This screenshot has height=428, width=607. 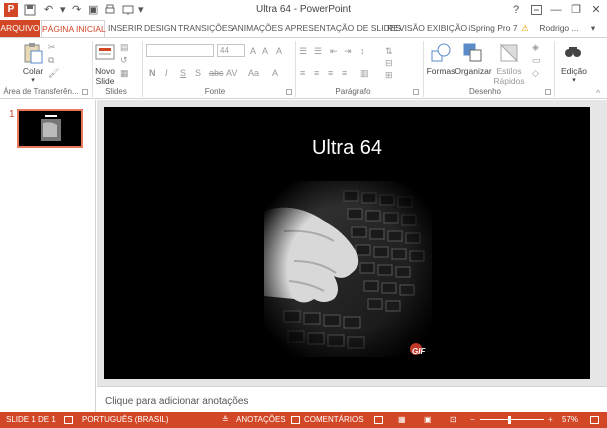 What do you see at coordinates (573, 53) in the screenshot?
I see `find-icon` at bounding box center [573, 53].